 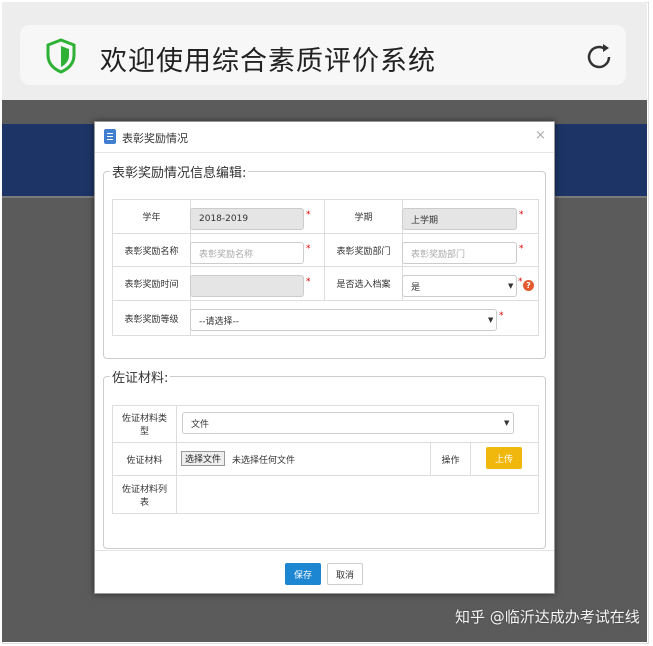 I want to click on evidence-legend: 佐证材料:, so click(x=140, y=378).